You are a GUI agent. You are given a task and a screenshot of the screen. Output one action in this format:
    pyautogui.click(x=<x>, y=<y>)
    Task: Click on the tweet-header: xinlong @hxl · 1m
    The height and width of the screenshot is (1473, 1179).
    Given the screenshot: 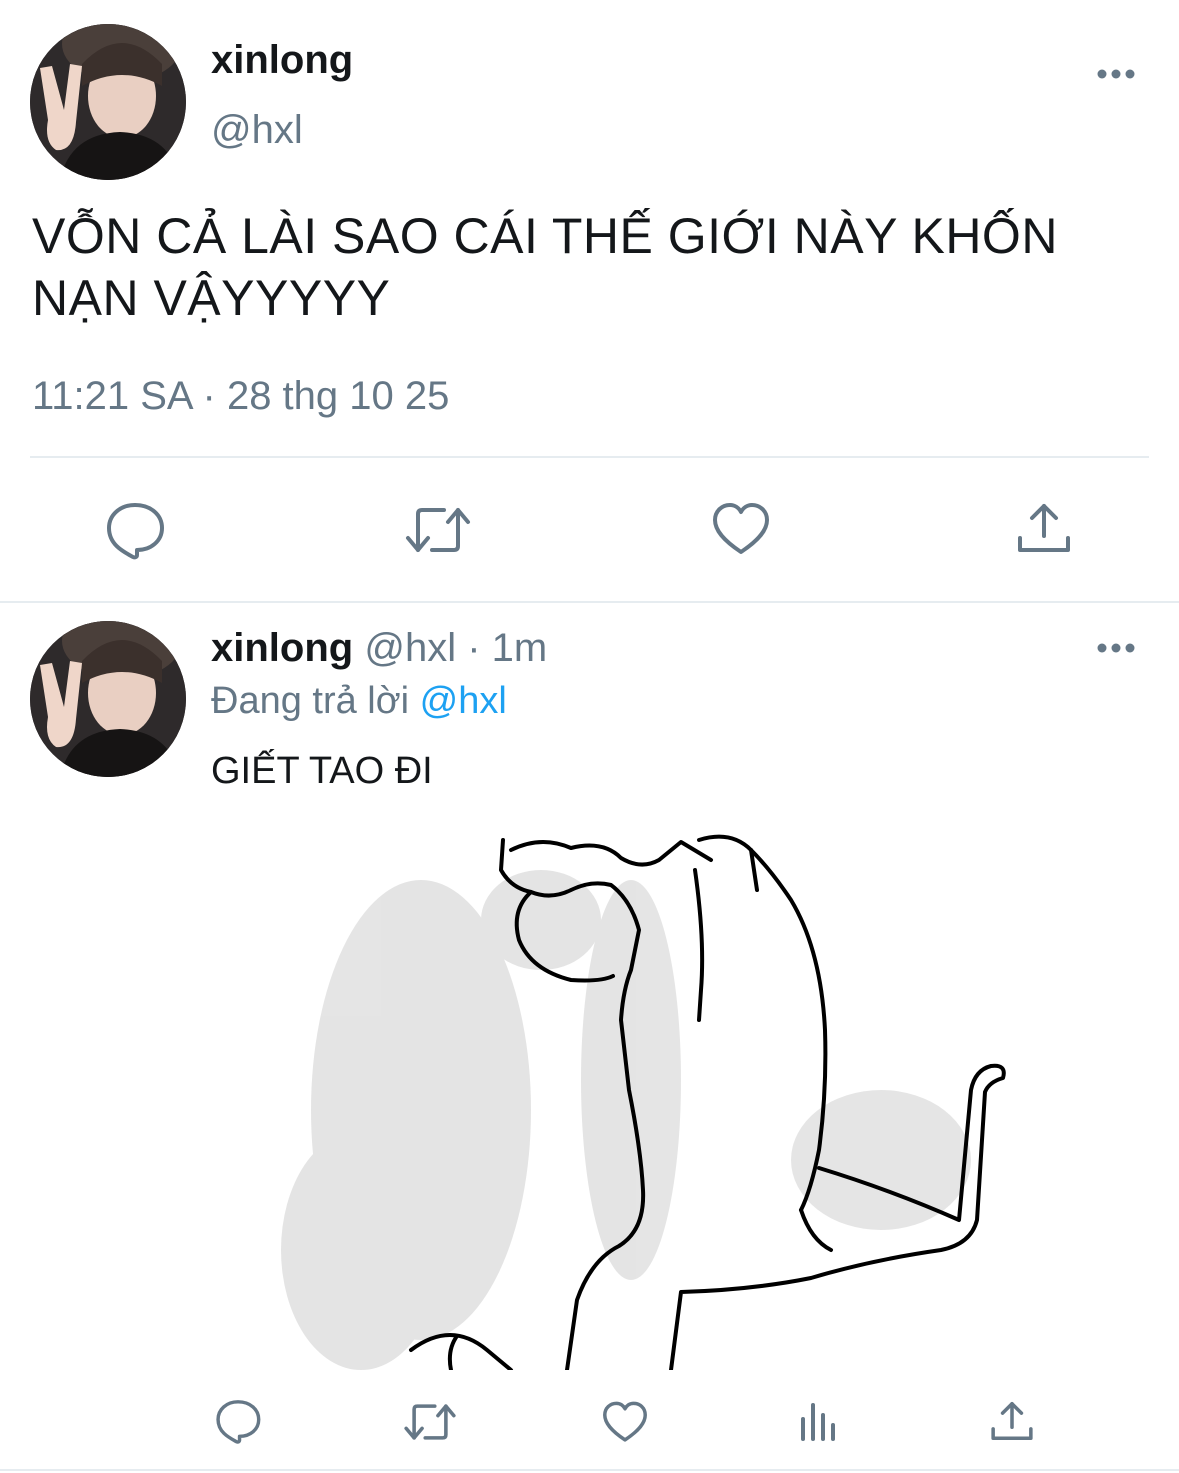 What is the action you would take?
    pyautogui.click(x=379, y=648)
    